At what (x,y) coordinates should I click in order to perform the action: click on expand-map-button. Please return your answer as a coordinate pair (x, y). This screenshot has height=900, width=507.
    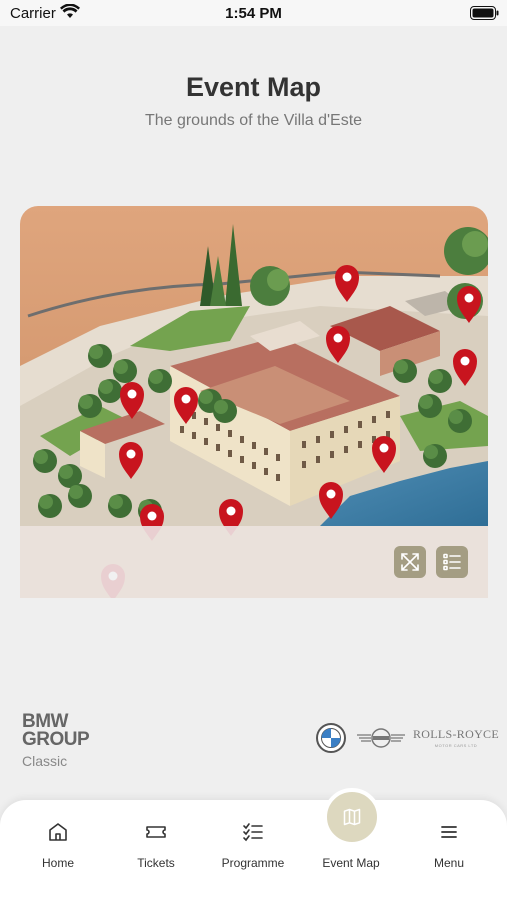
    Looking at the image, I should click on (410, 562).